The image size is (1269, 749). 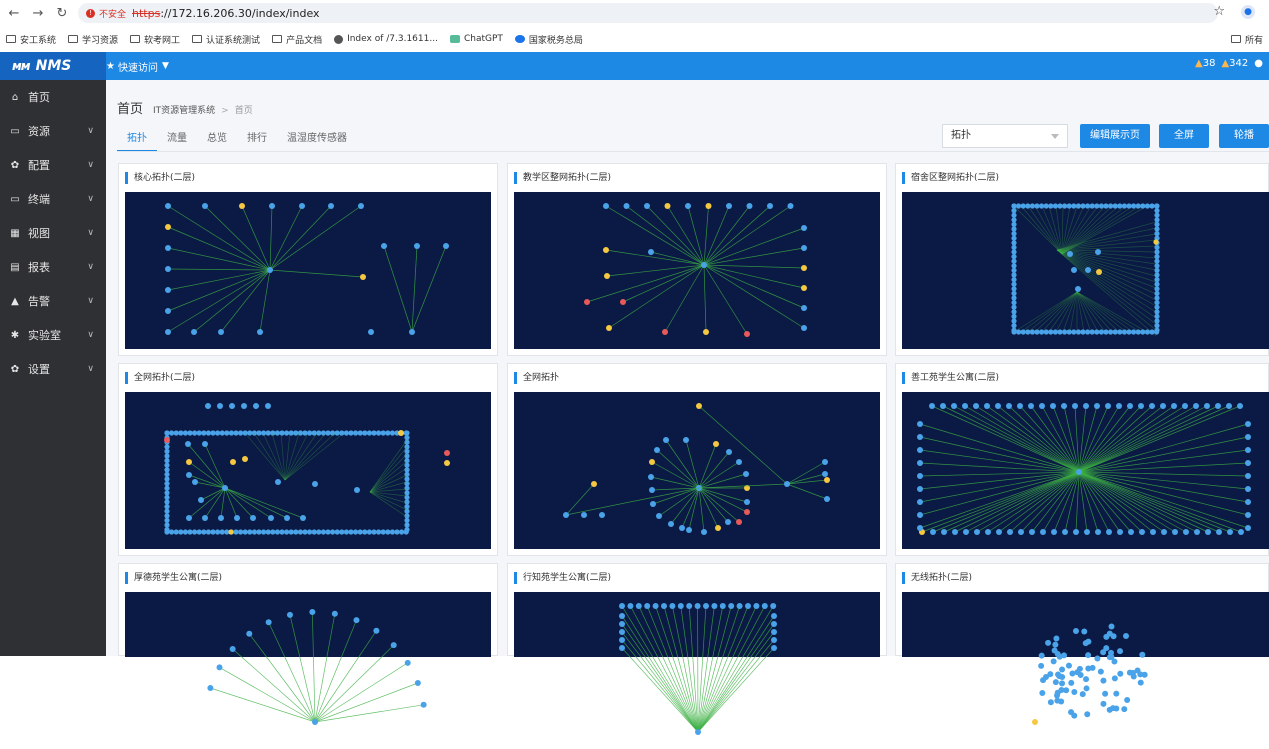 I want to click on sidebar-item-home: ⌂首页, so click(x=53, y=97).